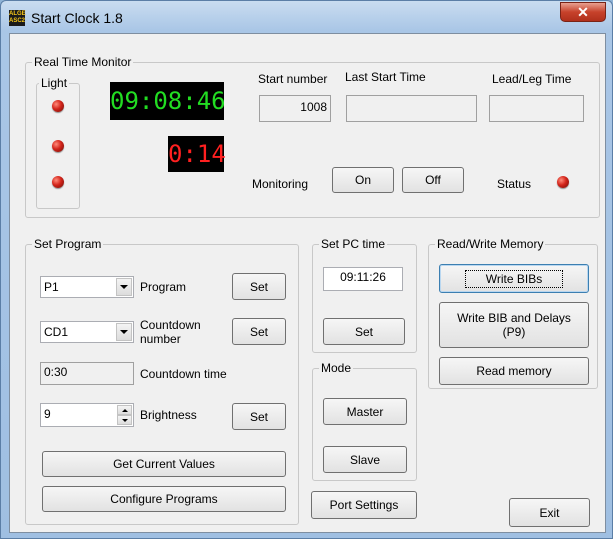  What do you see at coordinates (433, 180) in the screenshot?
I see `monitoring-off-button: Off` at bounding box center [433, 180].